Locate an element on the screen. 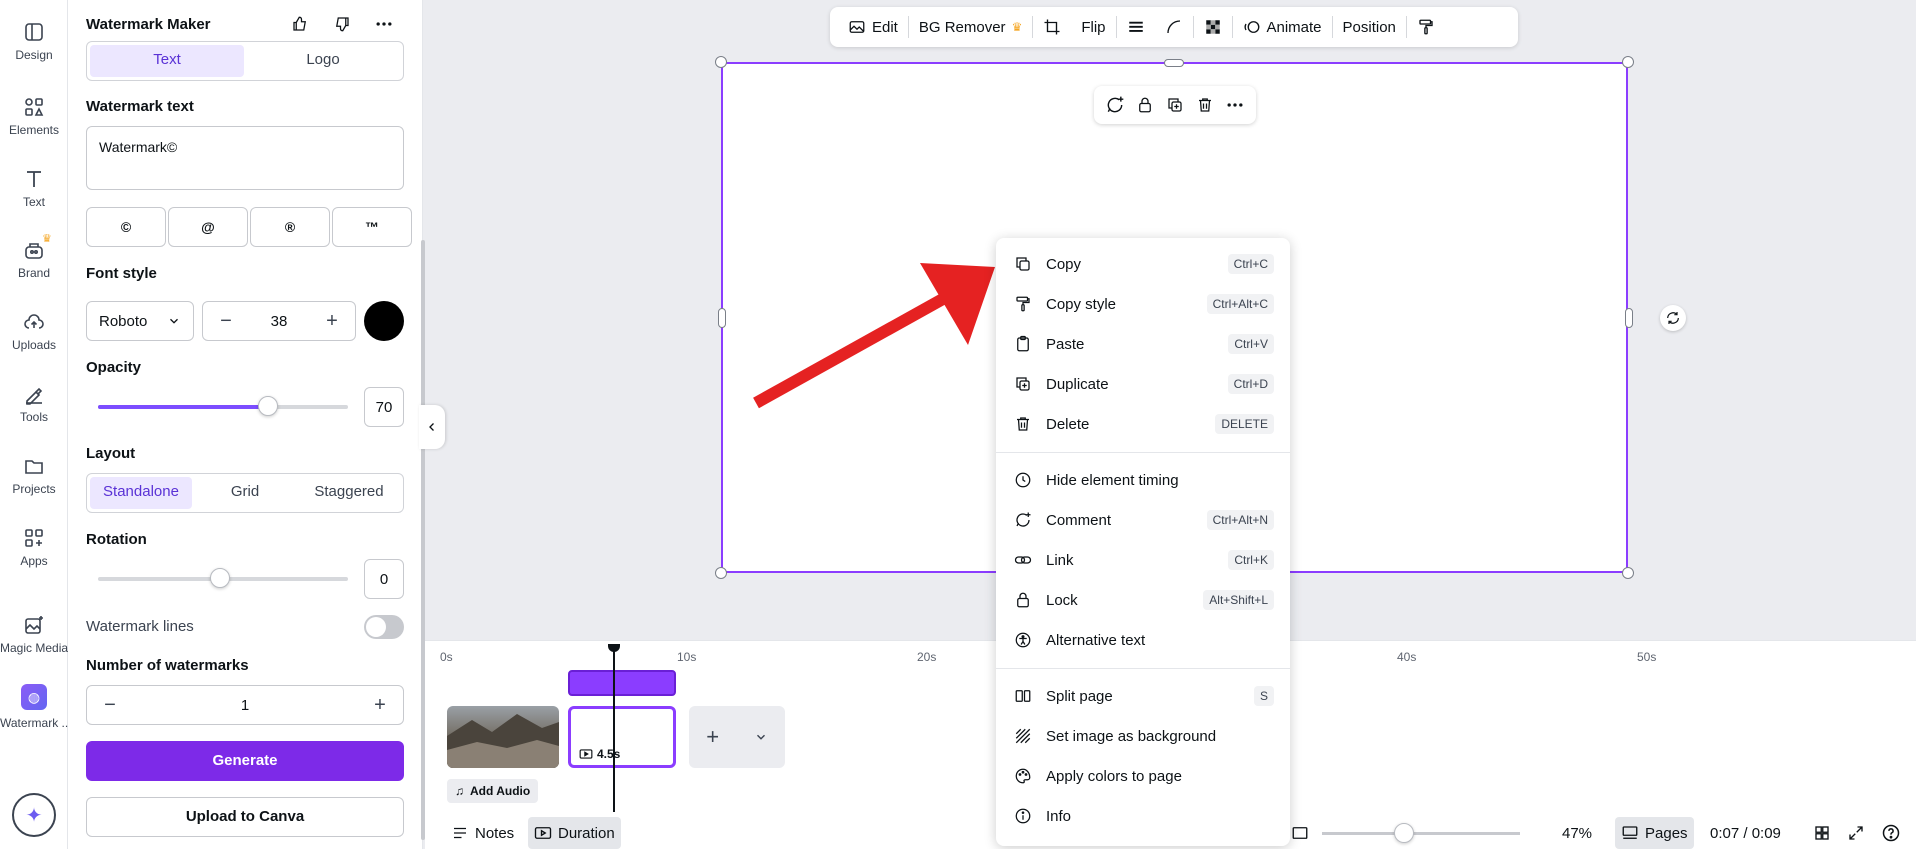 The image size is (1916, 849). menu-item-apply-colors-to-page: Apply colors to page is located at coordinates (1143, 776).